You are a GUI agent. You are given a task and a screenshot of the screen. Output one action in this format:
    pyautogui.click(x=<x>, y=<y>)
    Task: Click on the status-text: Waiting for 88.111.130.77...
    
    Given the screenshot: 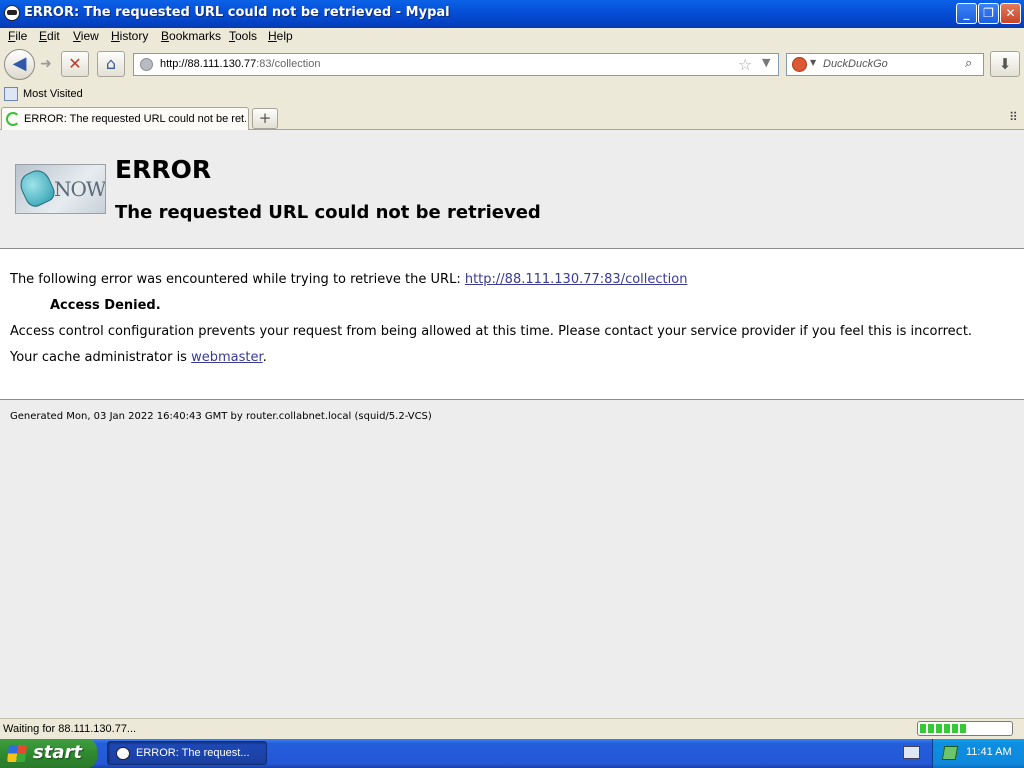 What is the action you would take?
    pyautogui.click(x=70, y=729)
    